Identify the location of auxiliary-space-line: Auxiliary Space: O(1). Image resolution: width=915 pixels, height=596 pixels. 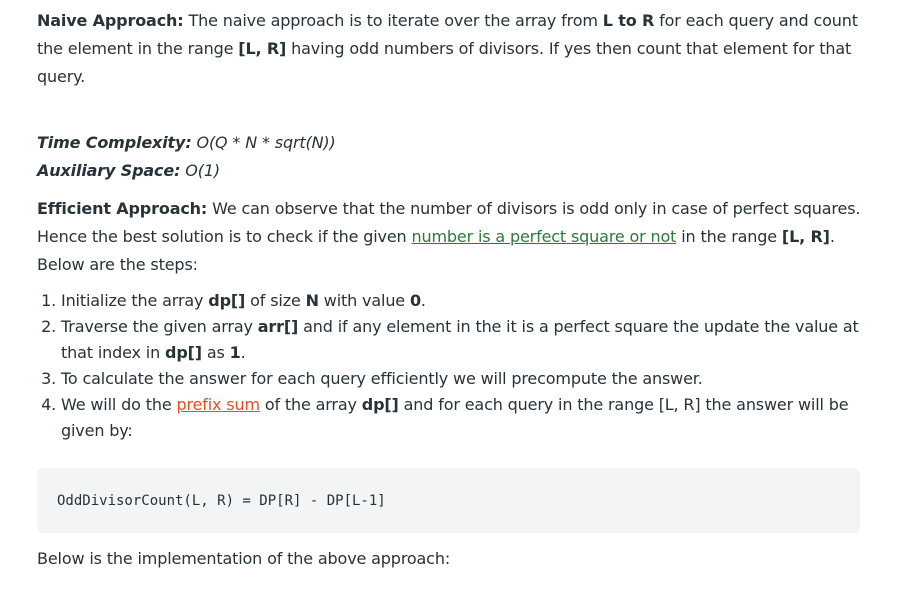
(452, 171).